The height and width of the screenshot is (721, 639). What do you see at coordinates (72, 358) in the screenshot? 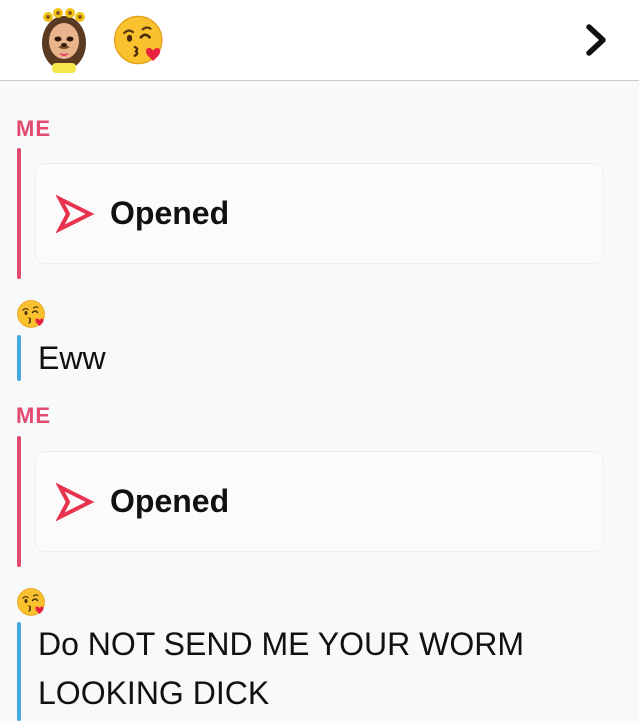
I see `chat-message-text: Eww` at bounding box center [72, 358].